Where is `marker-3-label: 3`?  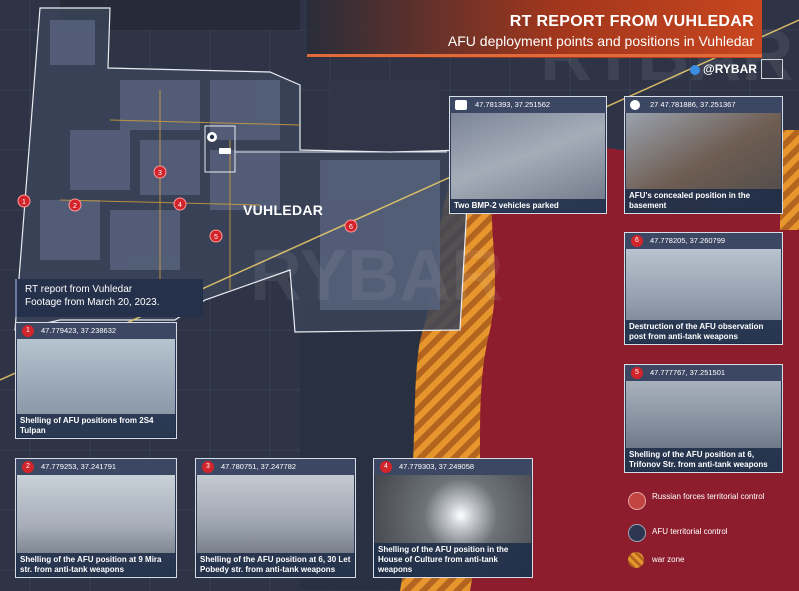
marker-3-label: 3 is located at coordinates (160, 173).